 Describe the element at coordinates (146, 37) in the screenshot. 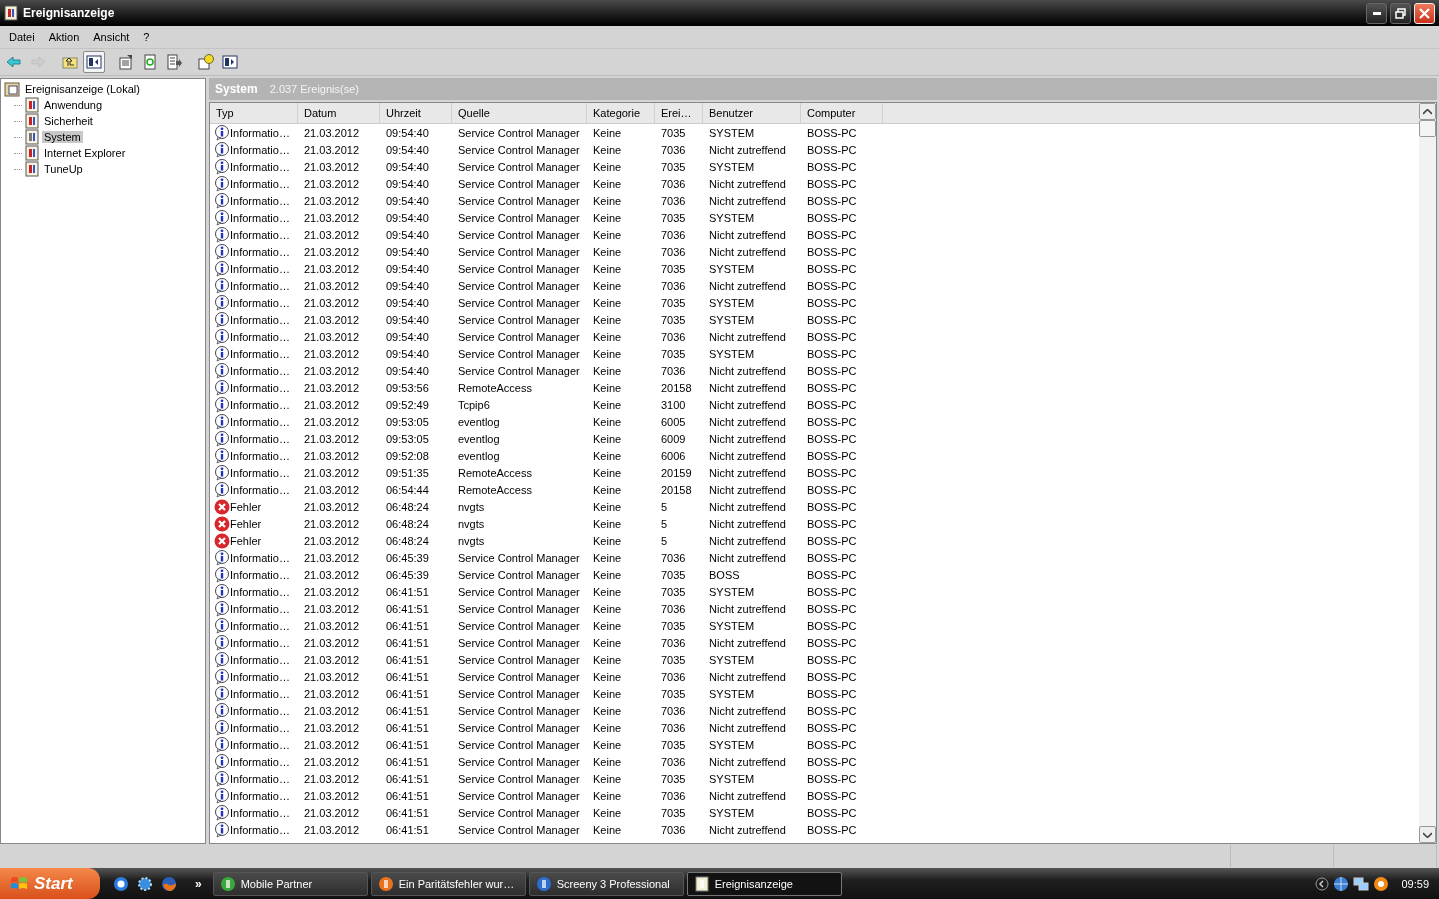

I see `menu-item: ?` at that location.